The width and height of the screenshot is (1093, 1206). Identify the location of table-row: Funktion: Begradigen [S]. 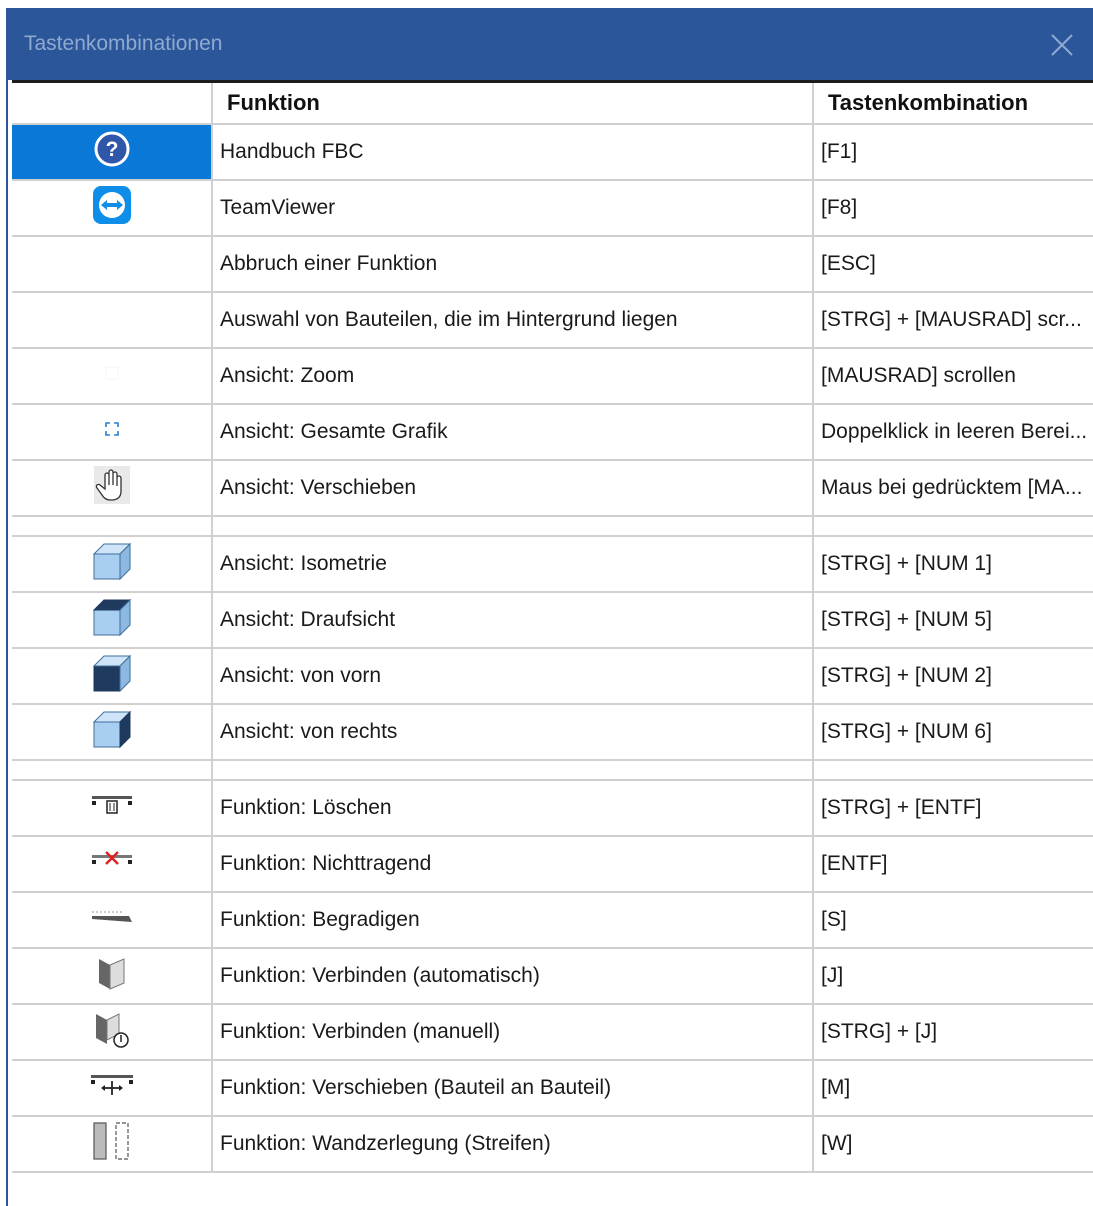
(552, 920).